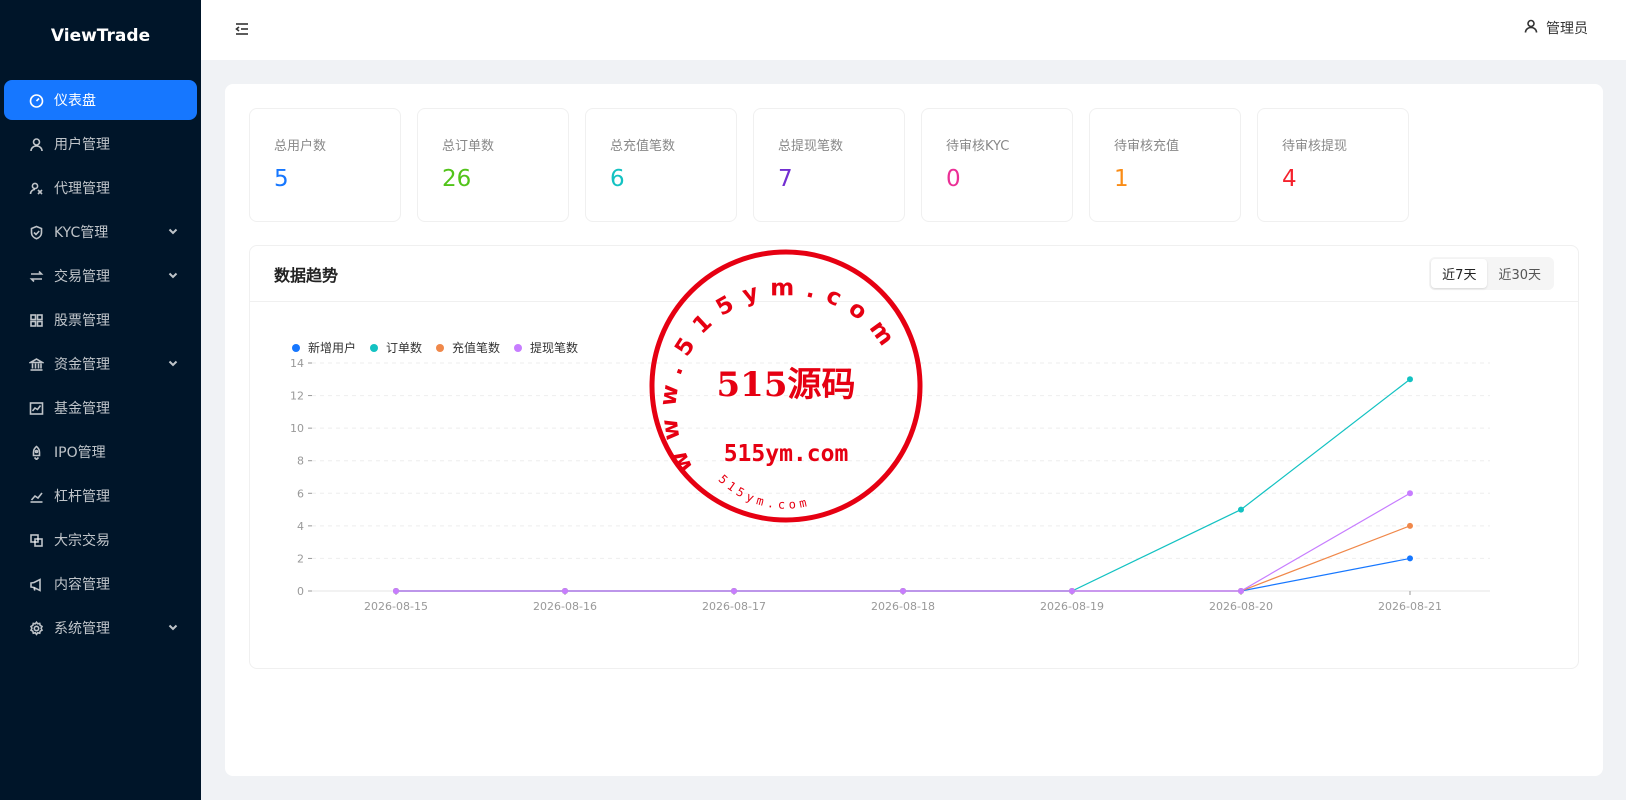  Describe the element at coordinates (300, 146) in the screenshot. I see `stat-title: 总用户数` at that location.